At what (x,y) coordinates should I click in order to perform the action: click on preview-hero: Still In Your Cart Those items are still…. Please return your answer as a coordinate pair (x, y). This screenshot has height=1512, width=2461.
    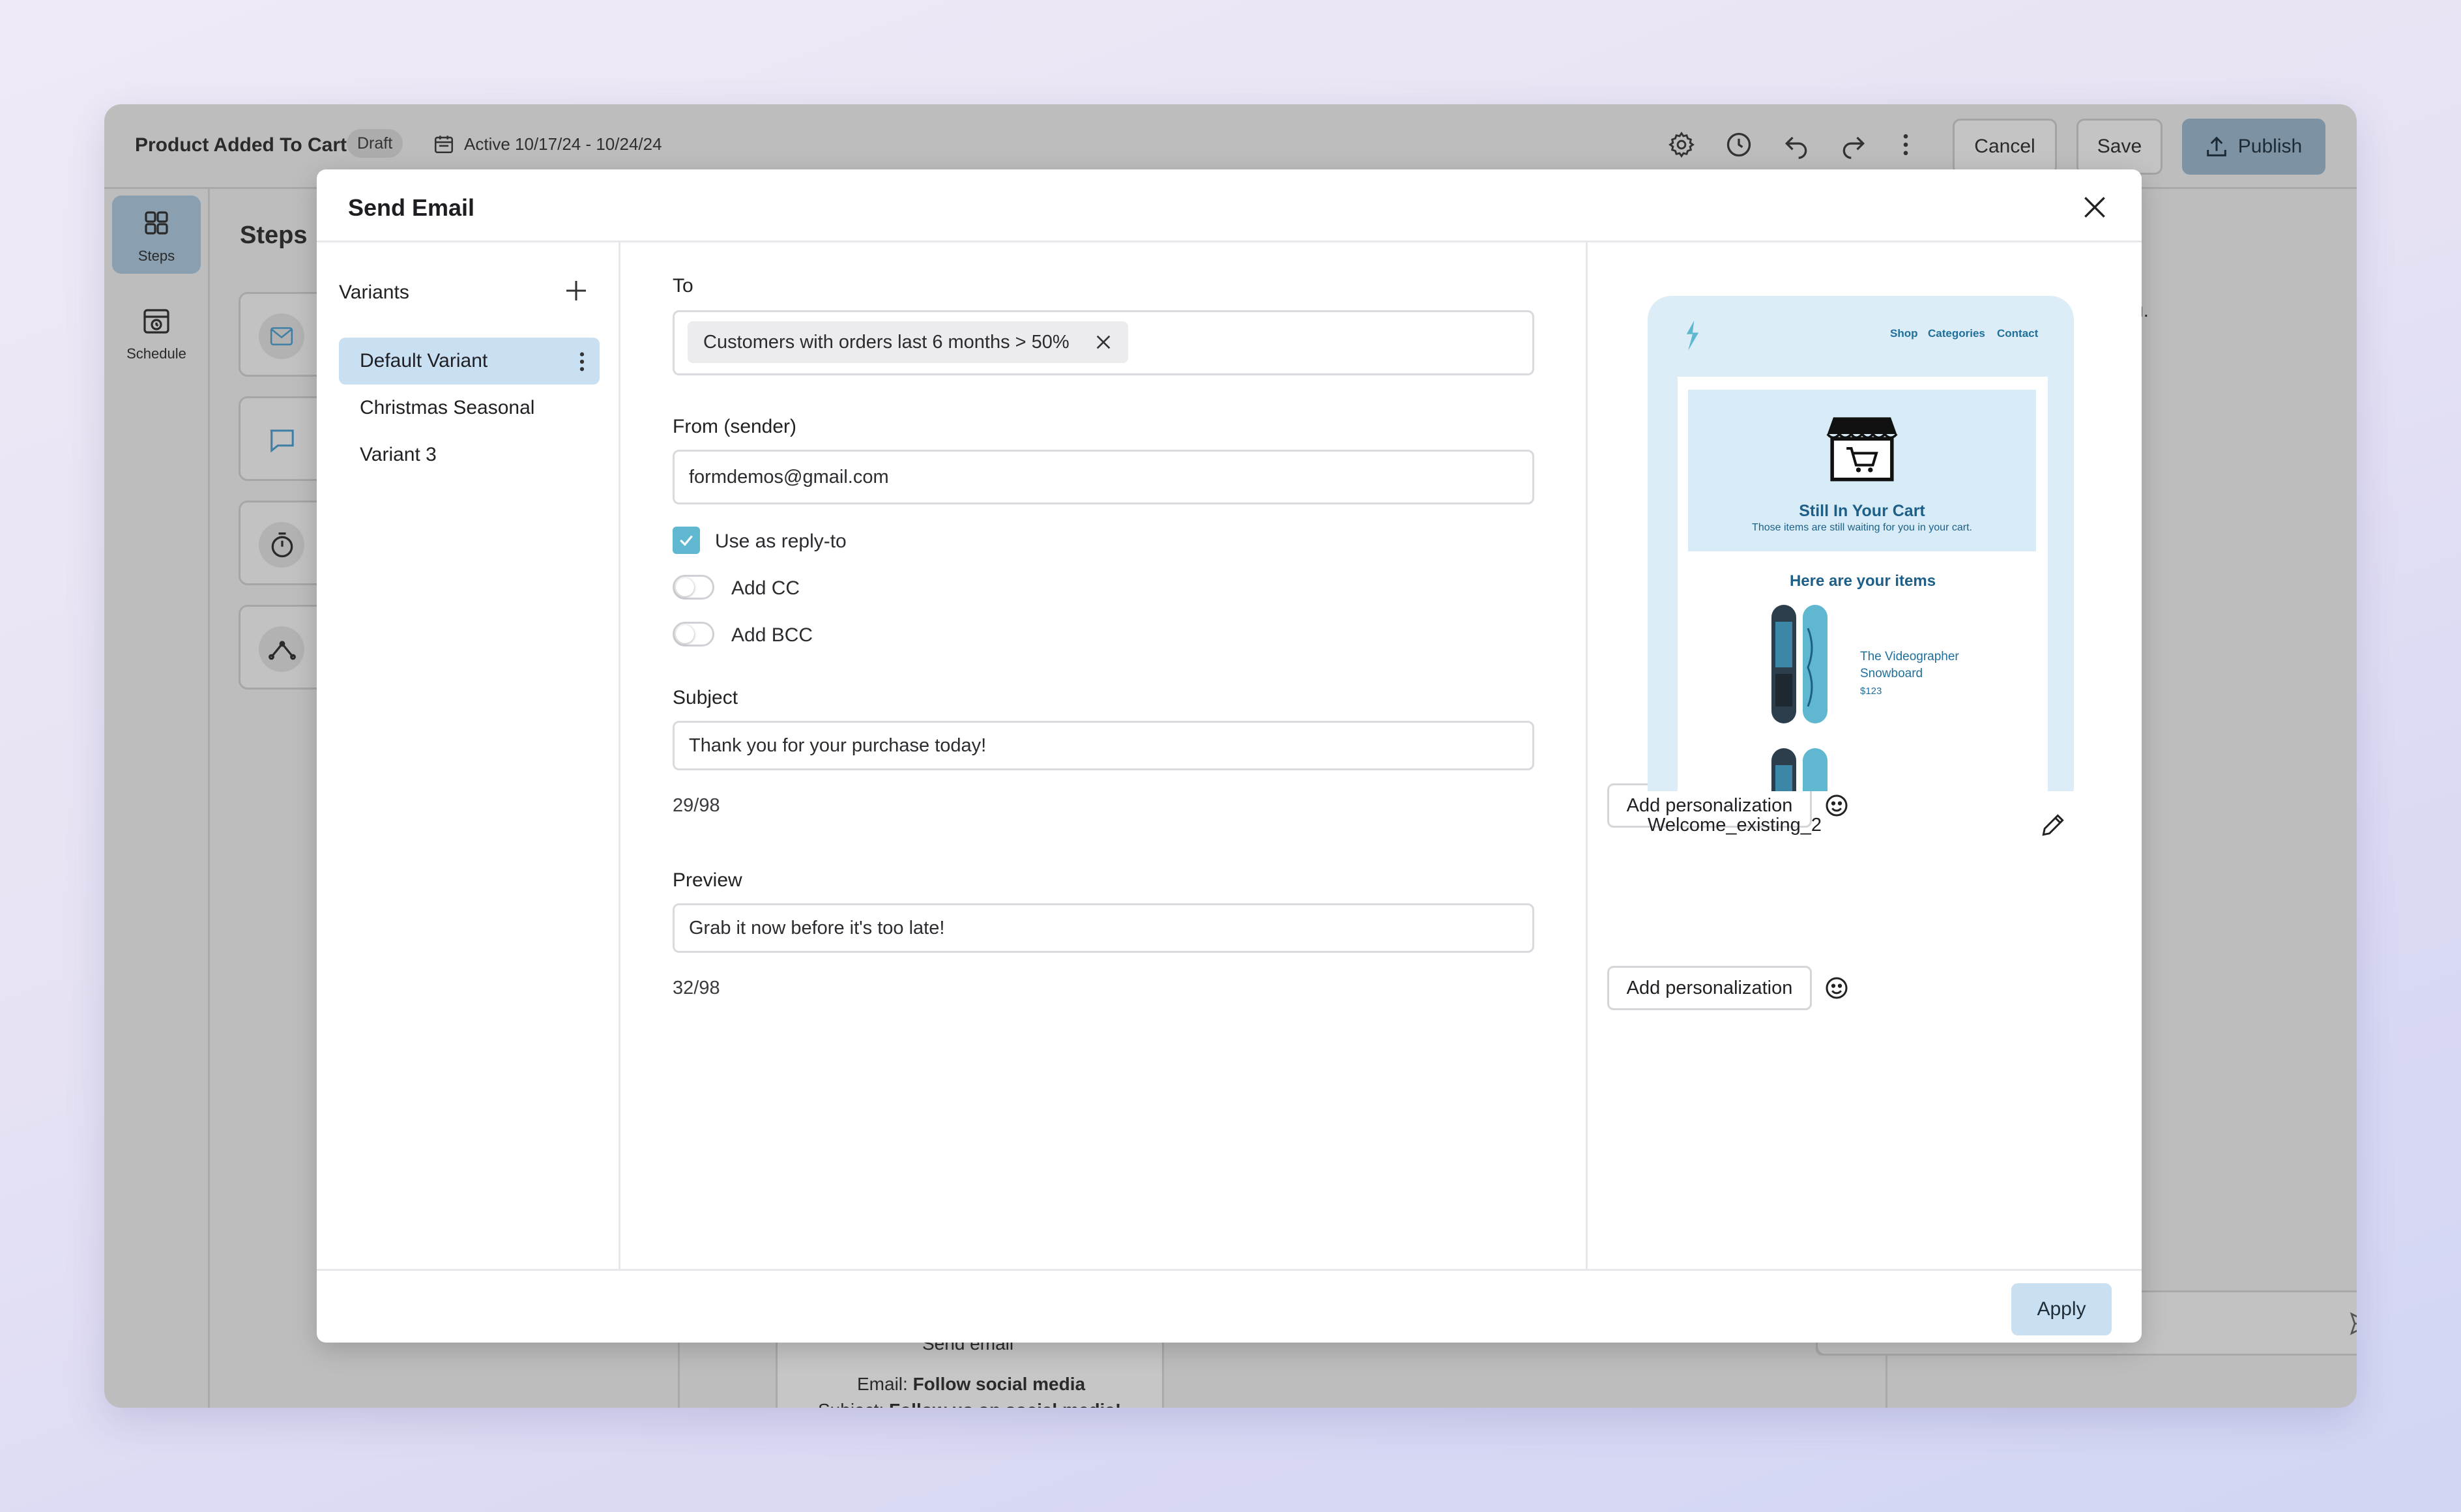
    Looking at the image, I should click on (1862, 470).